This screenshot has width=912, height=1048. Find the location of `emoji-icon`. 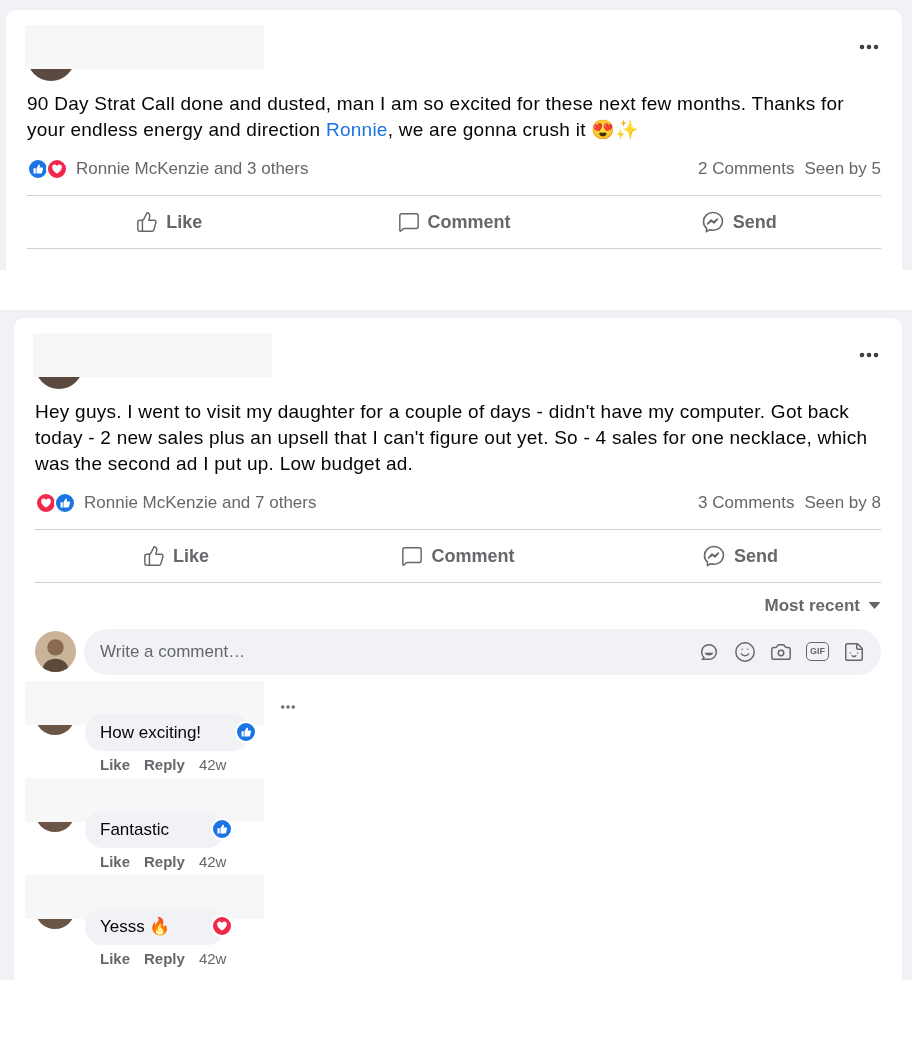

emoji-icon is located at coordinates (745, 651).